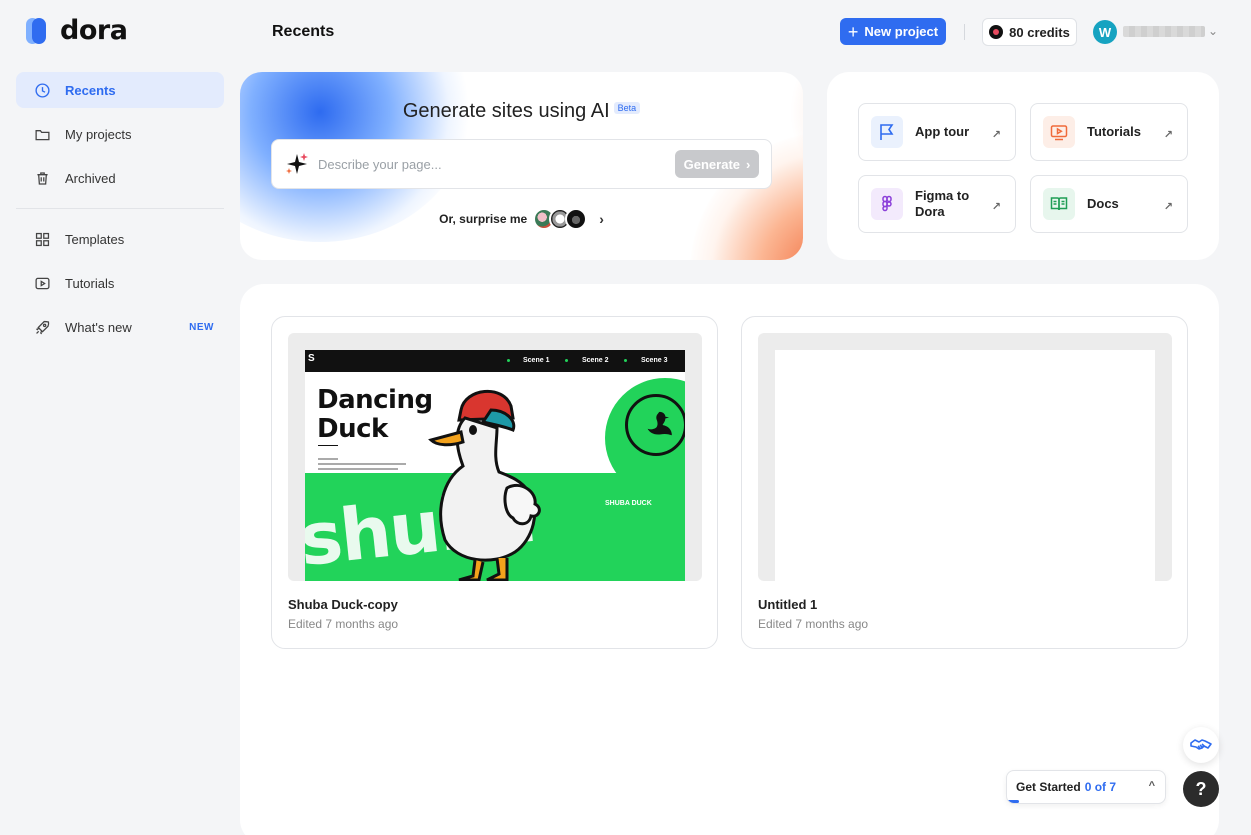 The image size is (1251, 835). I want to click on project-card-untitled-1: Untitled 1 Edited 7 months ago, so click(964, 482).